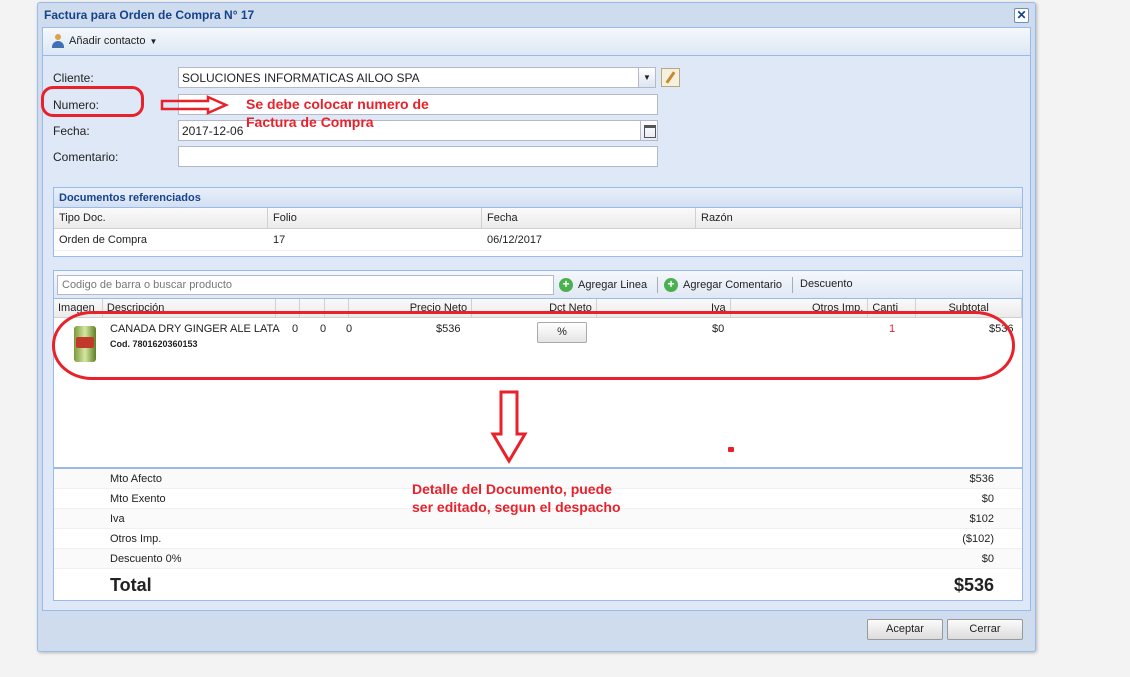 This screenshot has width=1130, height=677. What do you see at coordinates (1021, 15) in the screenshot?
I see `close-icon: ✕` at bounding box center [1021, 15].